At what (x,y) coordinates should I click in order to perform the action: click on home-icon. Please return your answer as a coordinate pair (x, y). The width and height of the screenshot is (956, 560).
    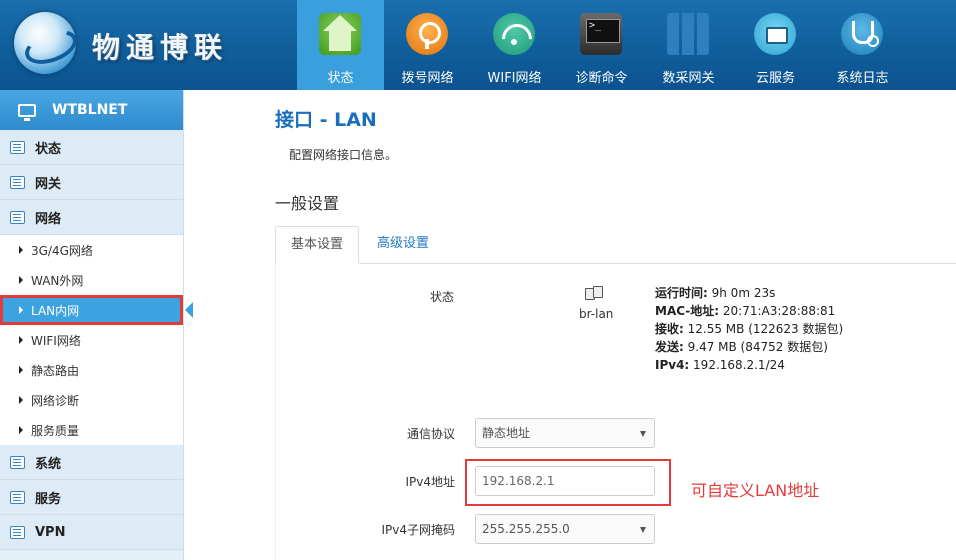
    Looking at the image, I should click on (340, 34).